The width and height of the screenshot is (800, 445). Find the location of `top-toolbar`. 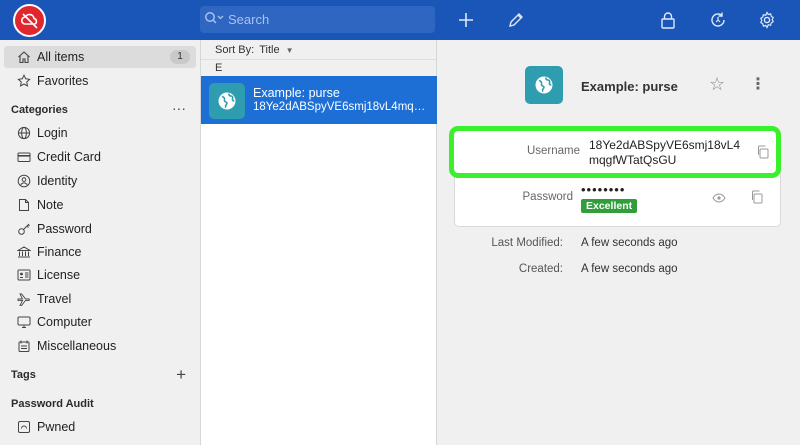

top-toolbar is located at coordinates (400, 20).